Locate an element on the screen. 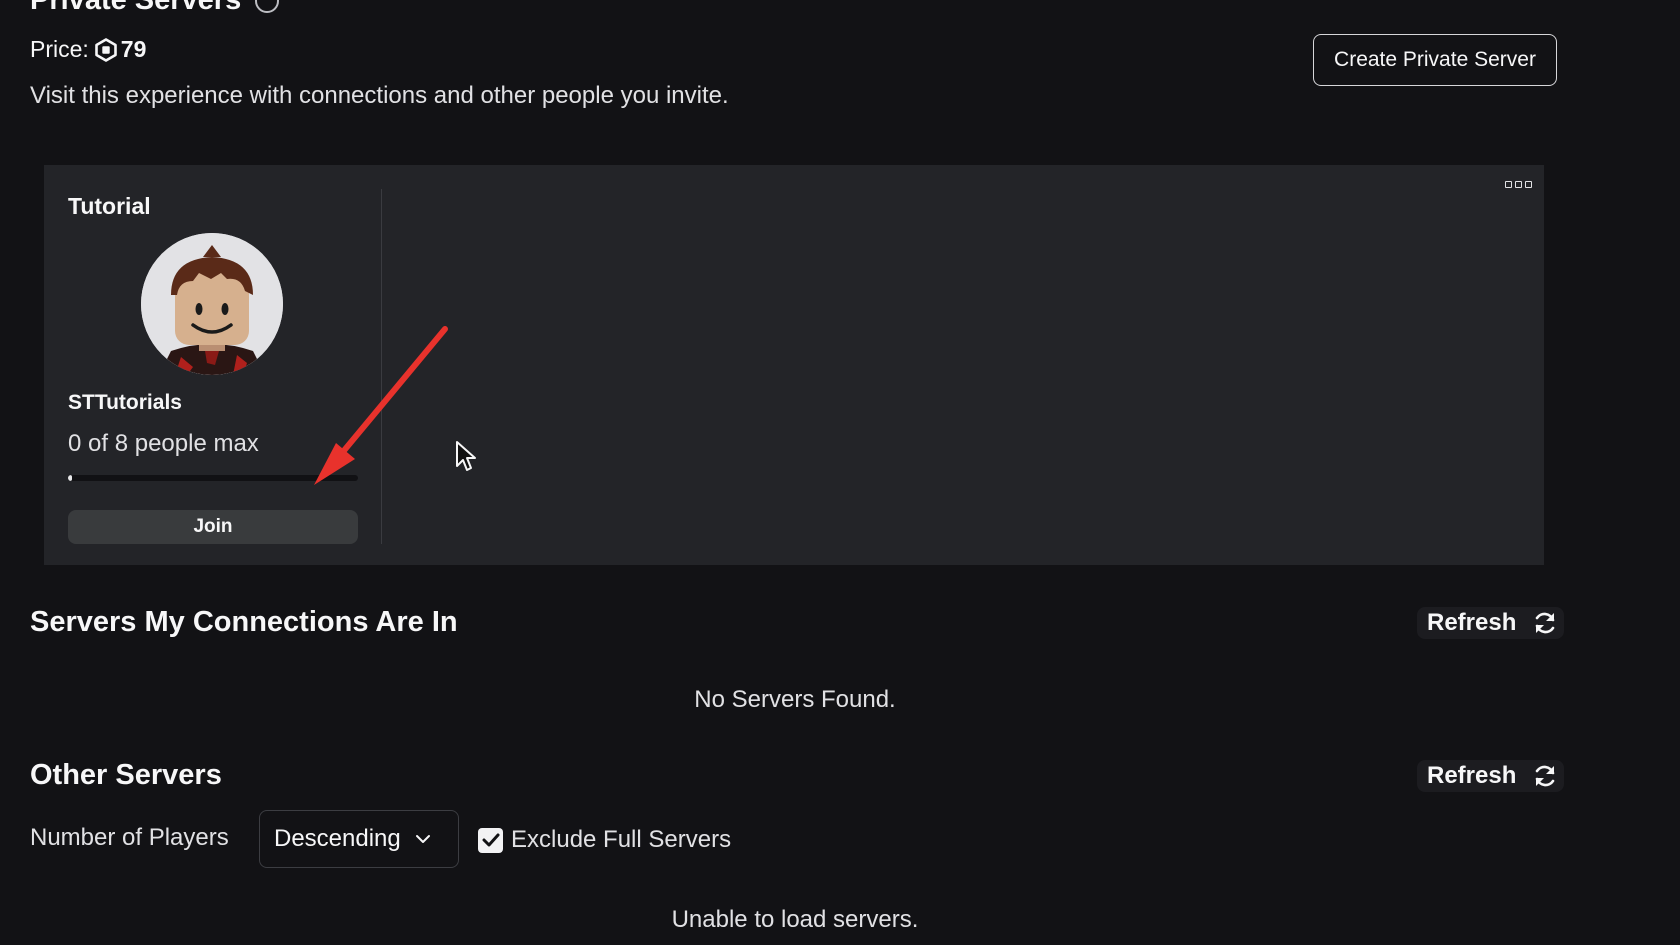  exclude-full-servers-checkbox is located at coordinates (490, 840).